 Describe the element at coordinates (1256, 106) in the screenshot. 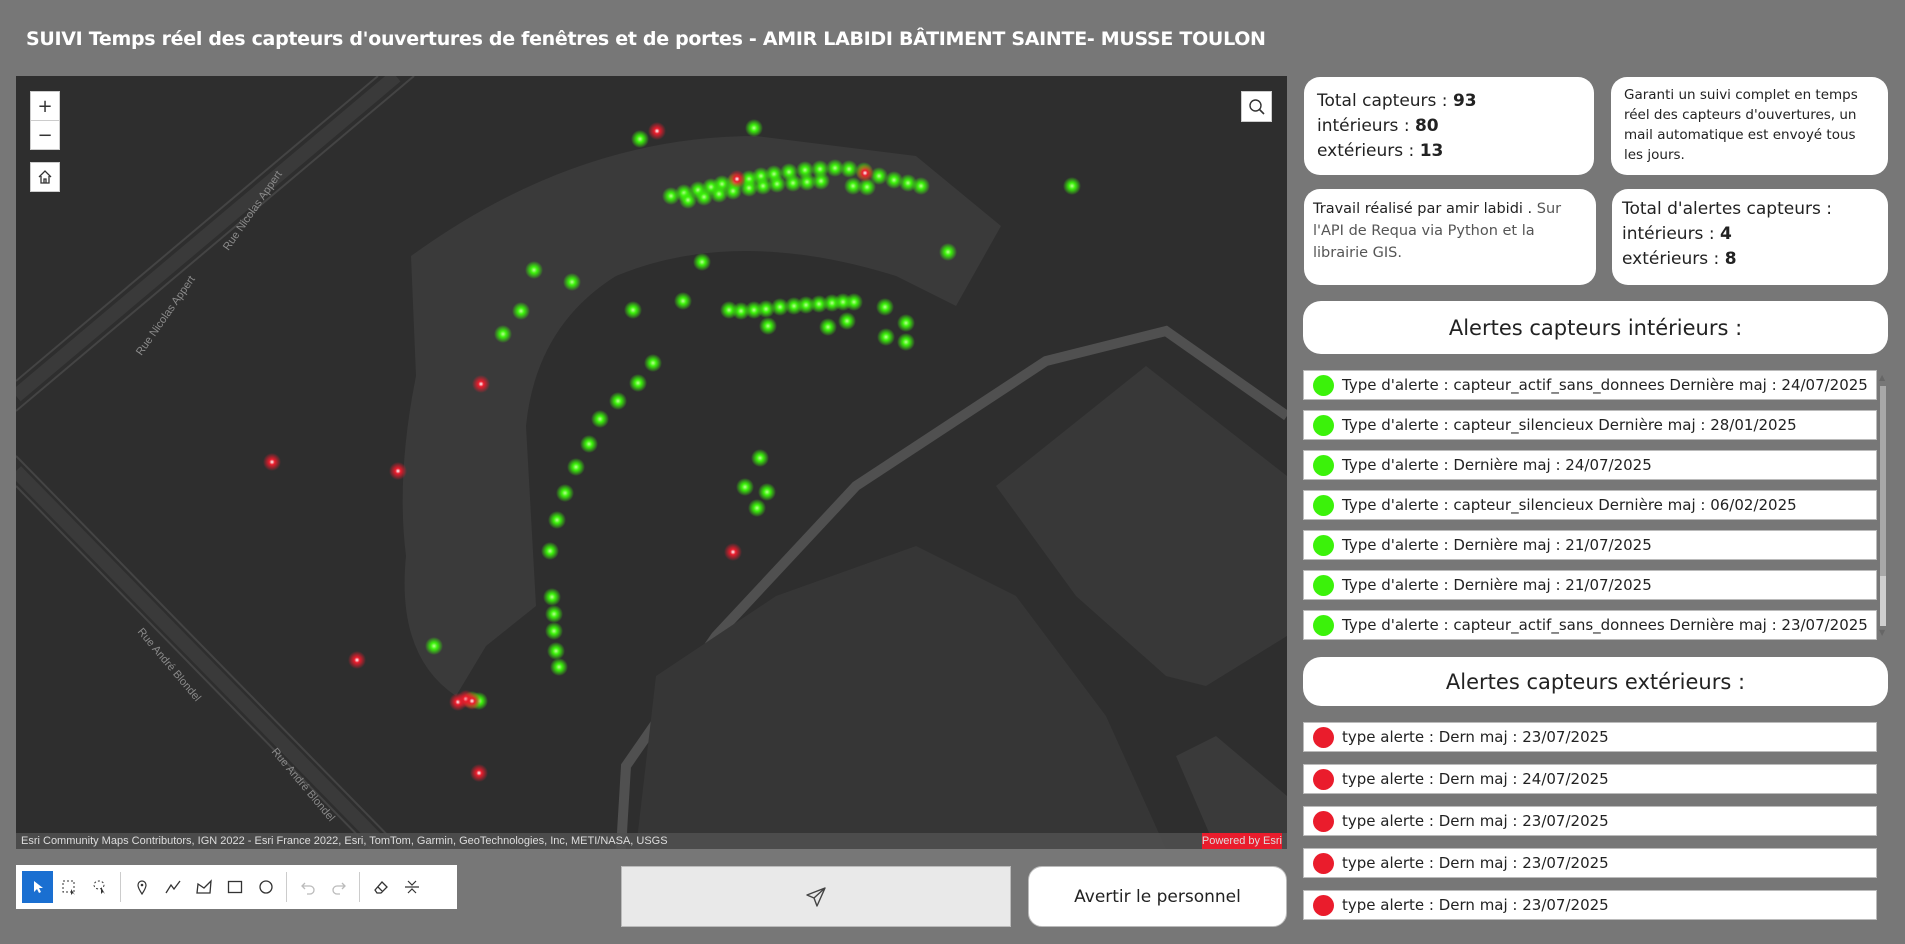

I see `search-button` at that location.